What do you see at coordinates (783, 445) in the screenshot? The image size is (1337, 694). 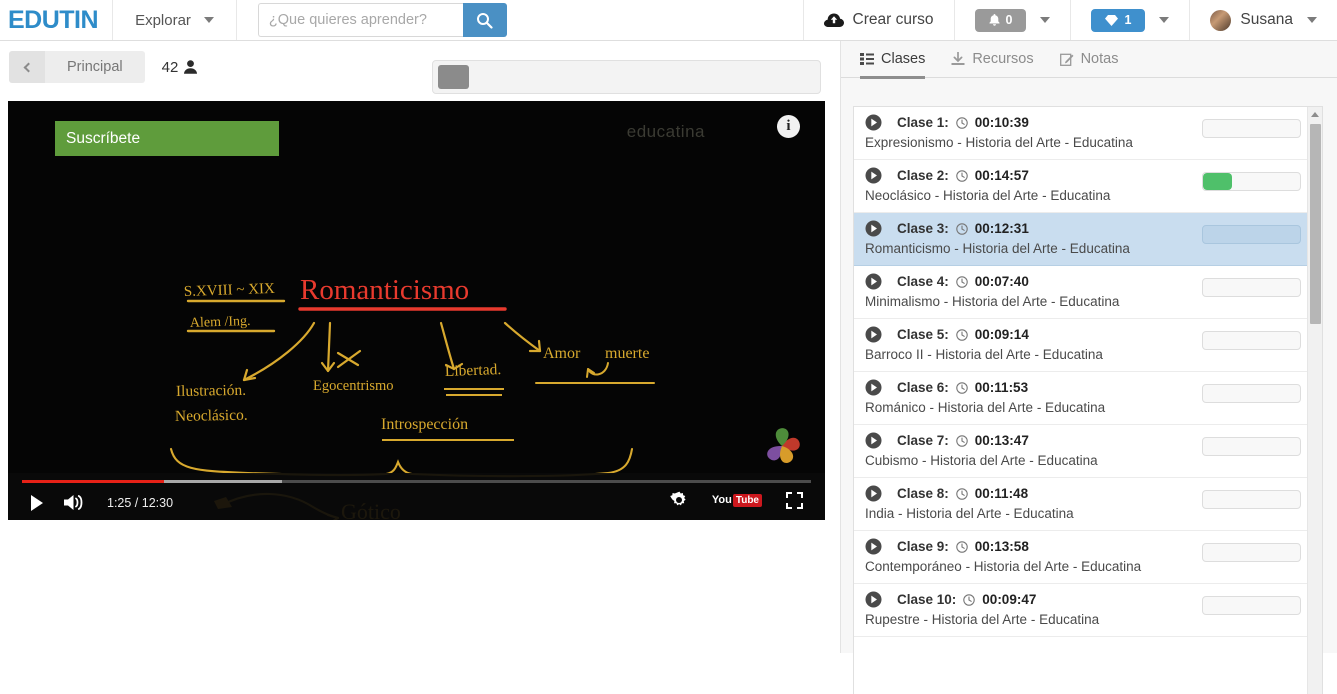 I see `pinwheel-logo-icon` at bounding box center [783, 445].